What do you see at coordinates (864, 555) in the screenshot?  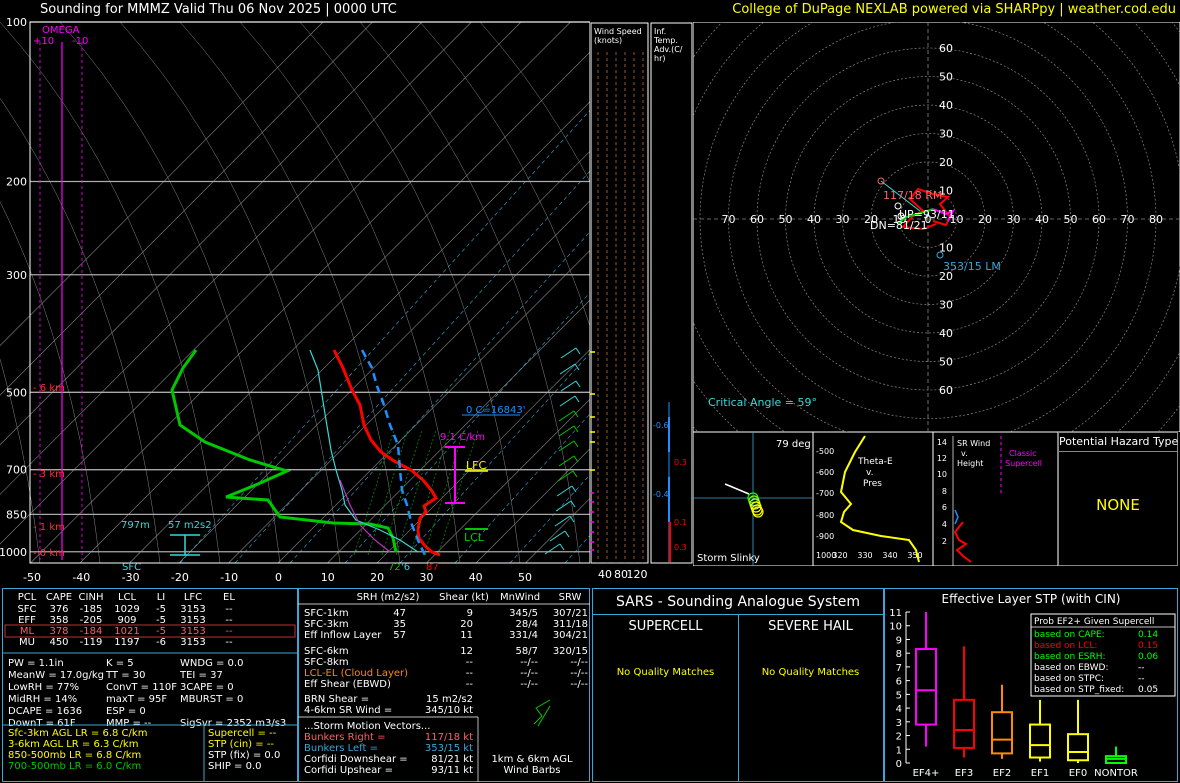 I see `theta-e-x-tick: 330` at bounding box center [864, 555].